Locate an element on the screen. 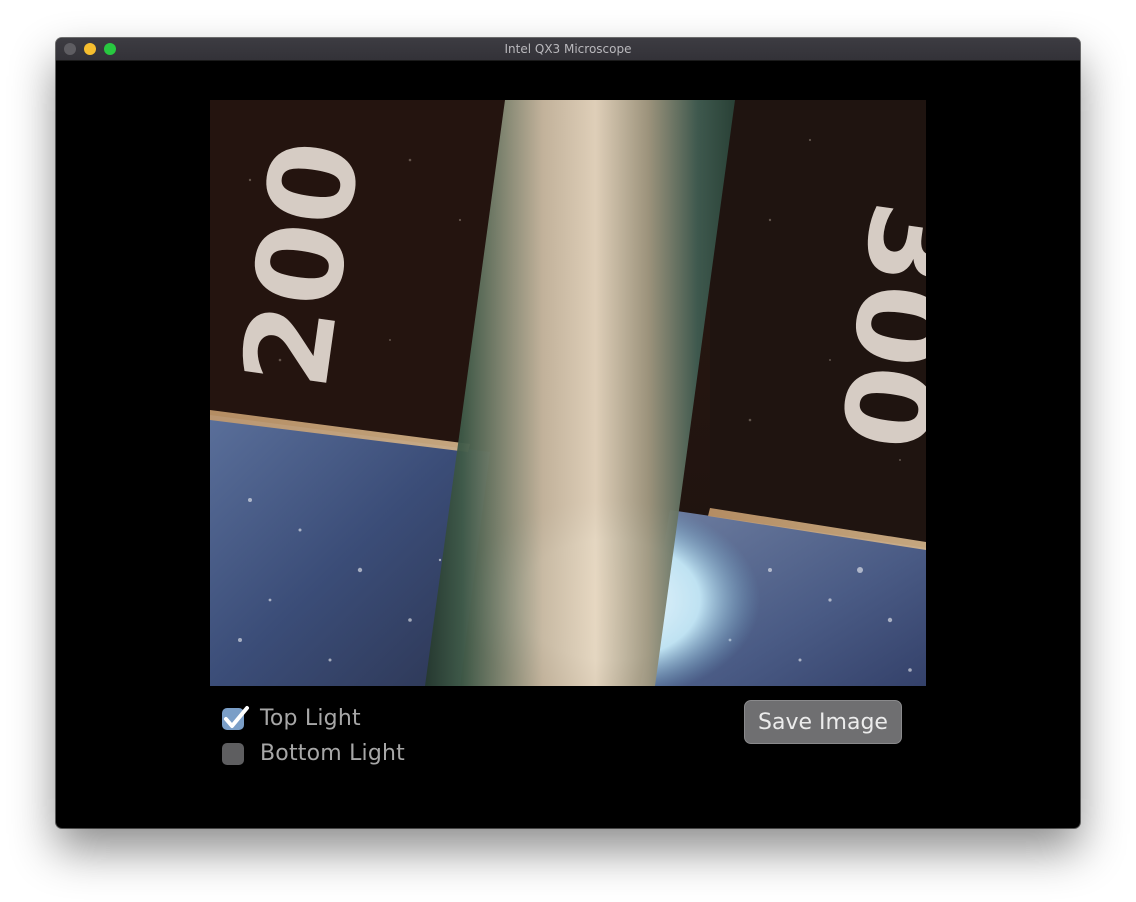 This screenshot has height=902, width=1136. bottom-light-checkbox: Bottom Light is located at coordinates (313, 753).